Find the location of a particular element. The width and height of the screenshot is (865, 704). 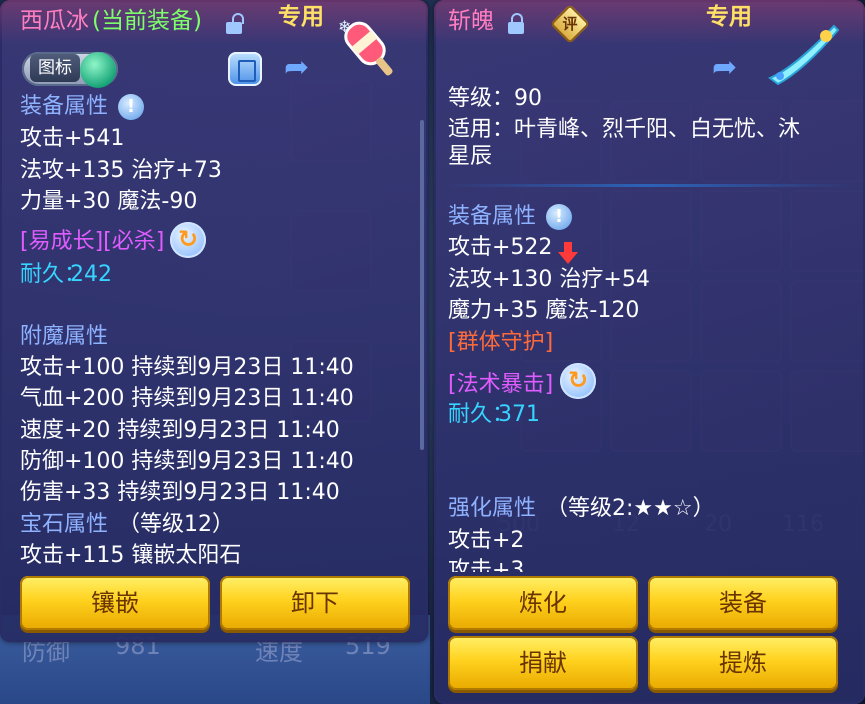

special-effect: [法术暴击] is located at coordinates (501, 384).